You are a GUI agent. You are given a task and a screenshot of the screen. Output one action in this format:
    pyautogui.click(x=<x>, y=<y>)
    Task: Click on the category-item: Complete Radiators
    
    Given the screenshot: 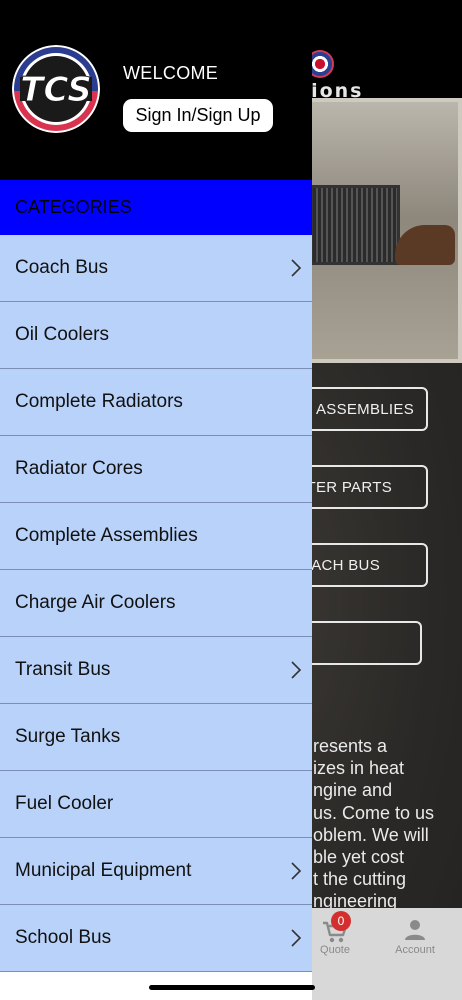 What is the action you would take?
    pyautogui.click(x=156, y=402)
    